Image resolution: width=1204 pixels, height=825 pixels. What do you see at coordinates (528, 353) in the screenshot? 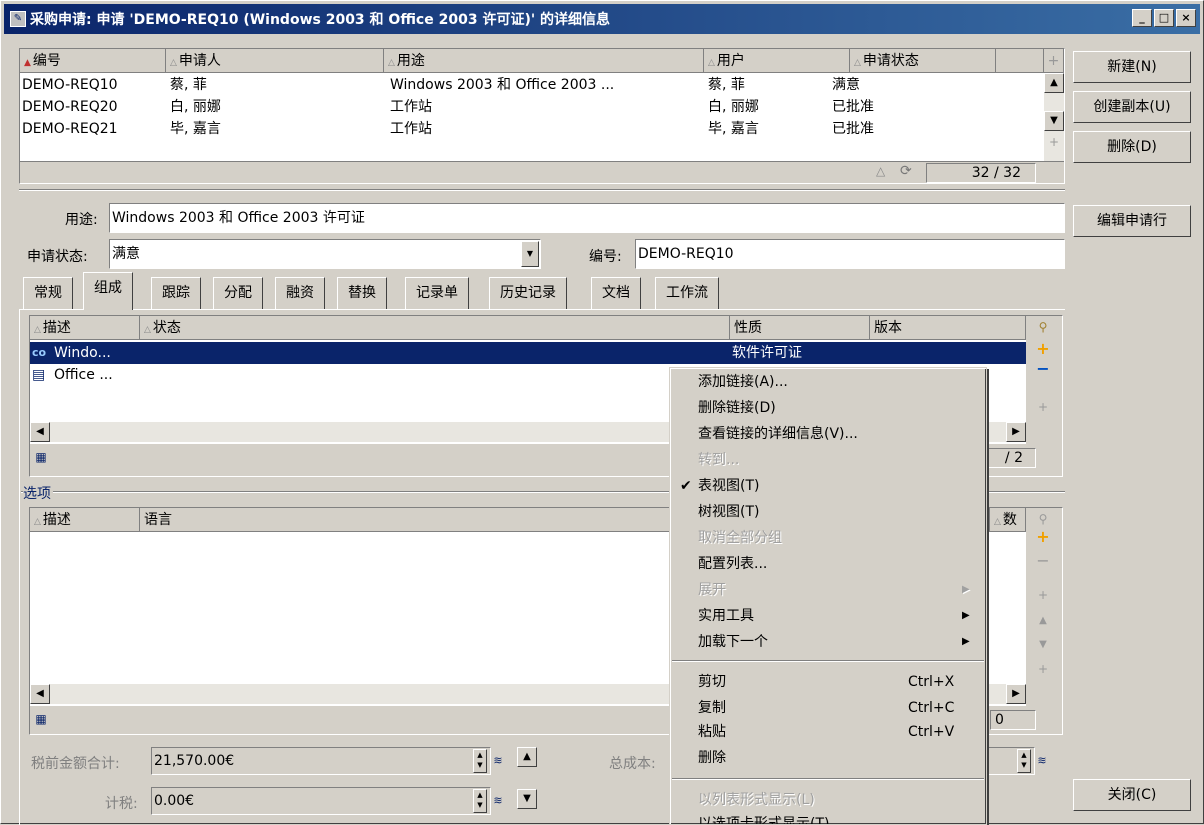
I see `composition-row-selected: co Windo... 软件许可证` at bounding box center [528, 353].